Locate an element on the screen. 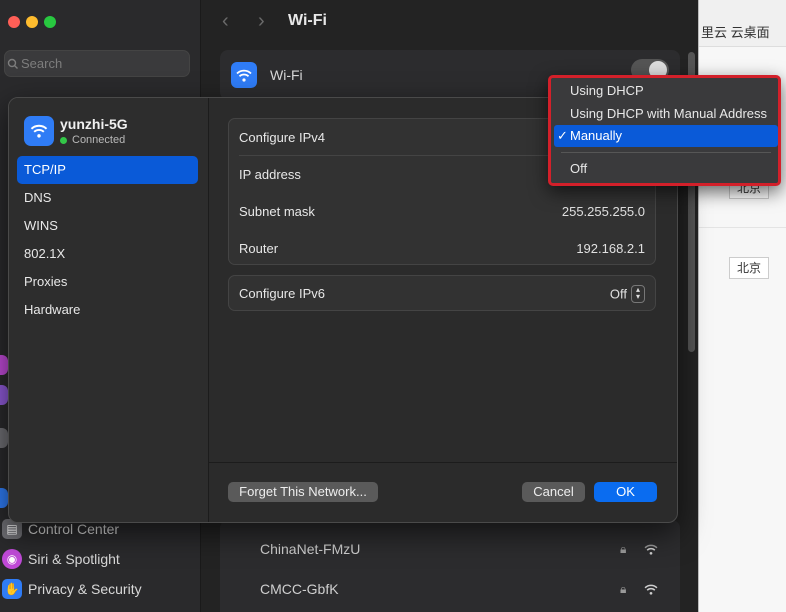 This screenshot has width=786, height=612. configure-ipv6-popup: Off ▴ ▾ is located at coordinates (627, 294).